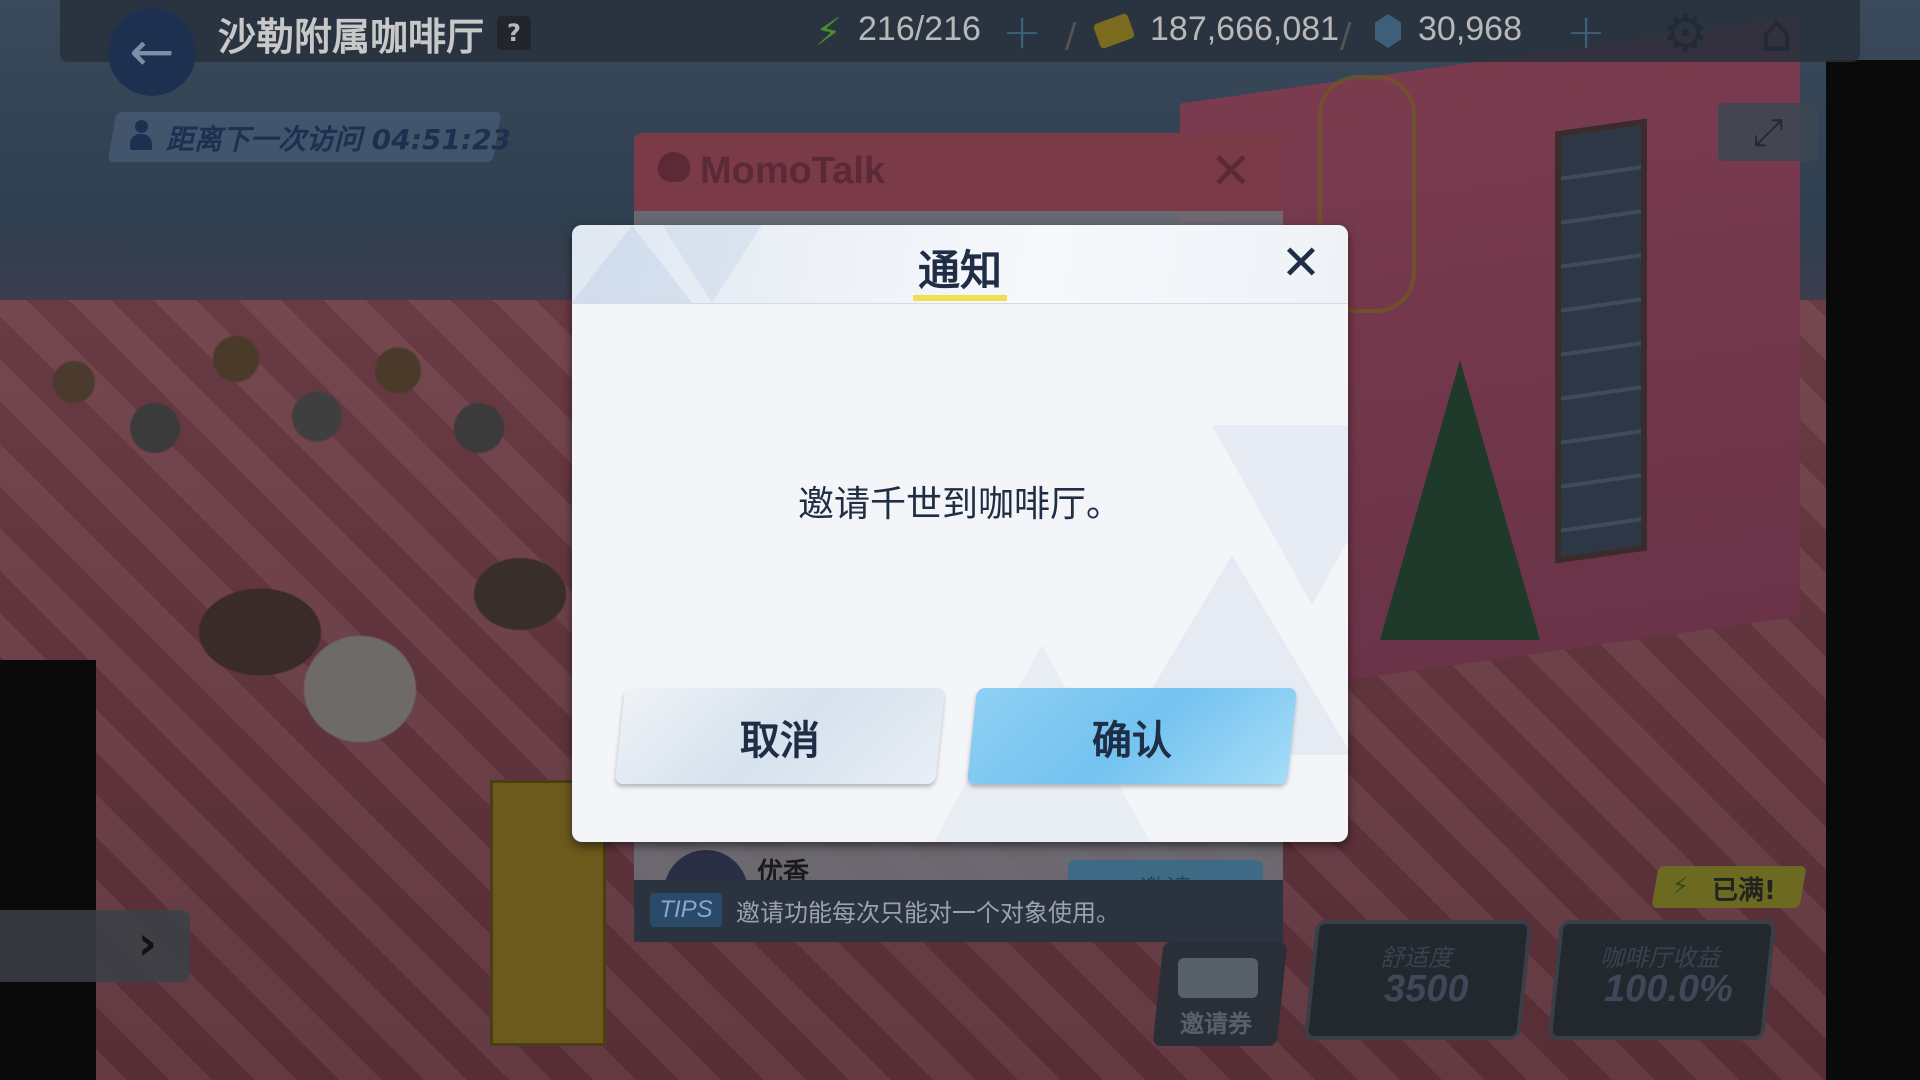  I want to click on title-underline, so click(960, 298).